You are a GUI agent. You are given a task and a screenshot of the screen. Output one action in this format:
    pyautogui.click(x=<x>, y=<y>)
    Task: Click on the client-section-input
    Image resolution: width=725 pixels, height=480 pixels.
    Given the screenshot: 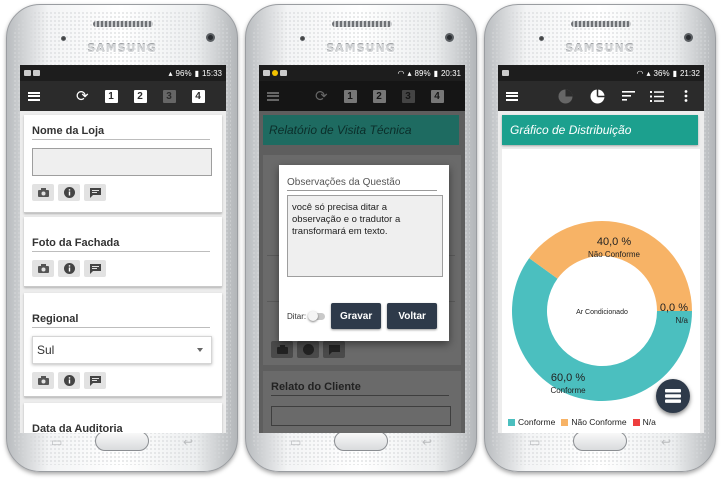 What is the action you would take?
    pyautogui.click(x=361, y=416)
    